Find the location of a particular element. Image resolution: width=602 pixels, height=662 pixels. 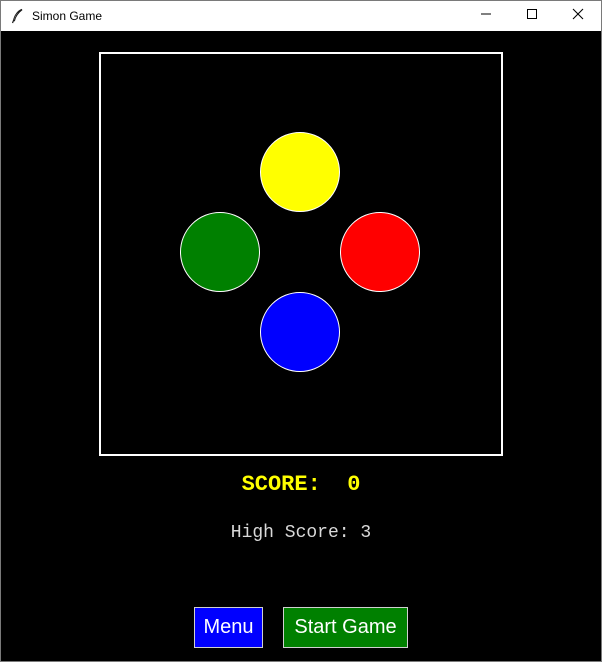

title-bar: Simon Game is located at coordinates (301, 16).